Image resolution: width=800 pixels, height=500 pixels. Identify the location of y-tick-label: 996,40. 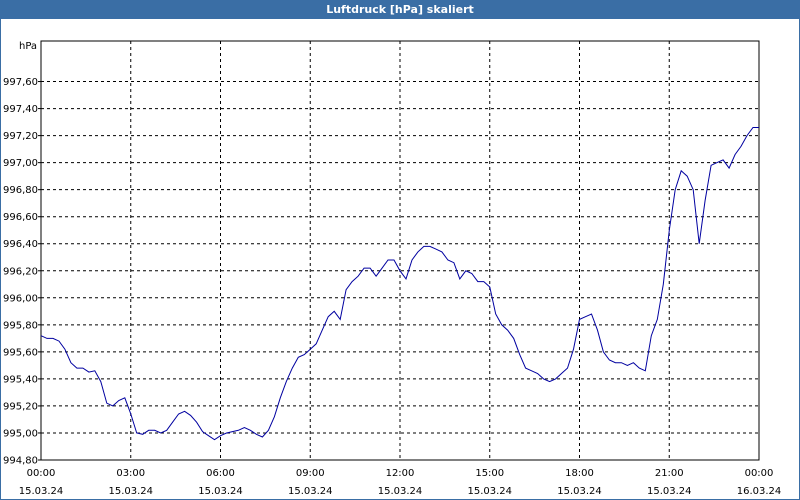
(20, 244).